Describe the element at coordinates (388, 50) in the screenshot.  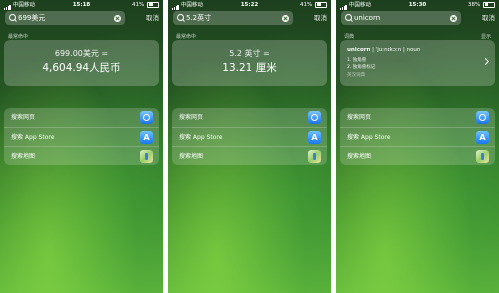
I see `dictionary-phonetic: ˈjuːnɪkɔːn` at that location.